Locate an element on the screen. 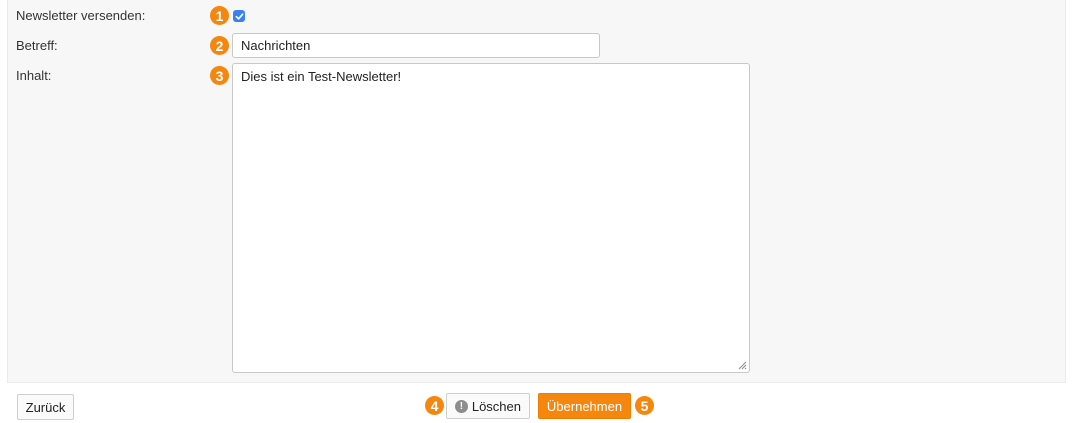 The width and height of the screenshot is (1078, 423). content-label: Inhalt: is located at coordinates (34, 75).